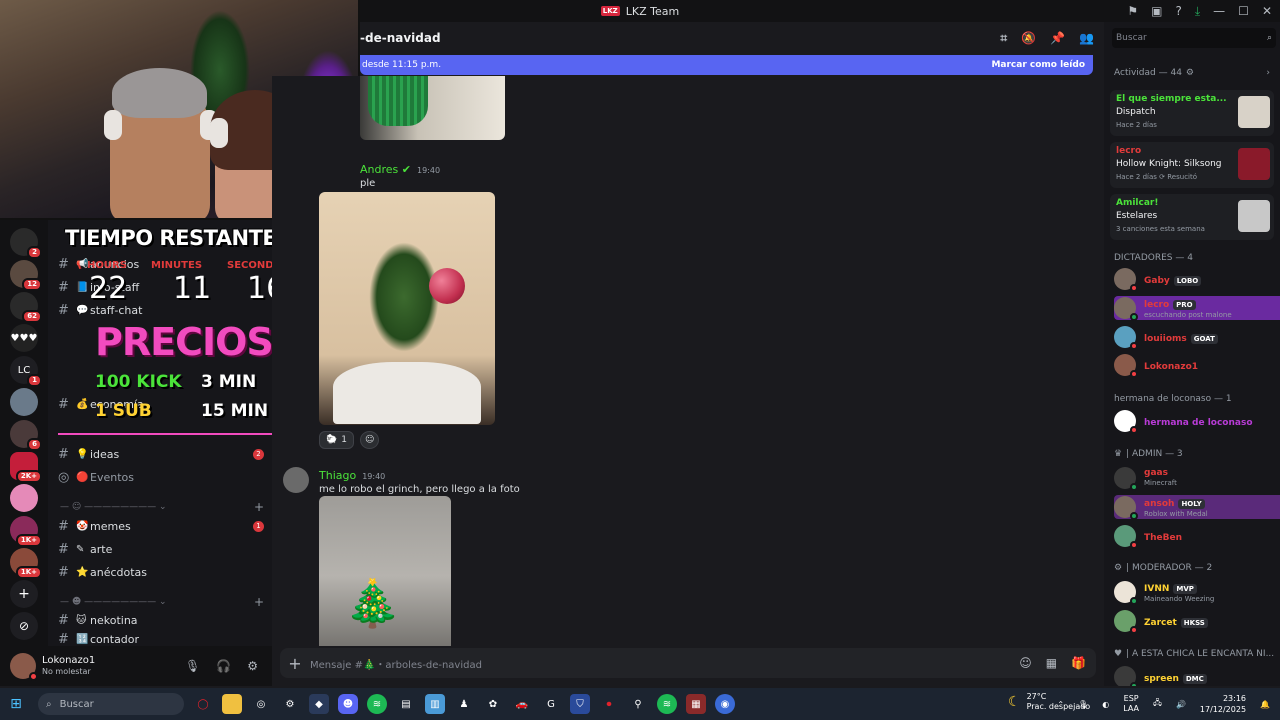 This screenshot has width=1280, height=720. Describe the element at coordinates (1197, 365) in the screenshot. I see `member-item: Lokonazo1` at that location.